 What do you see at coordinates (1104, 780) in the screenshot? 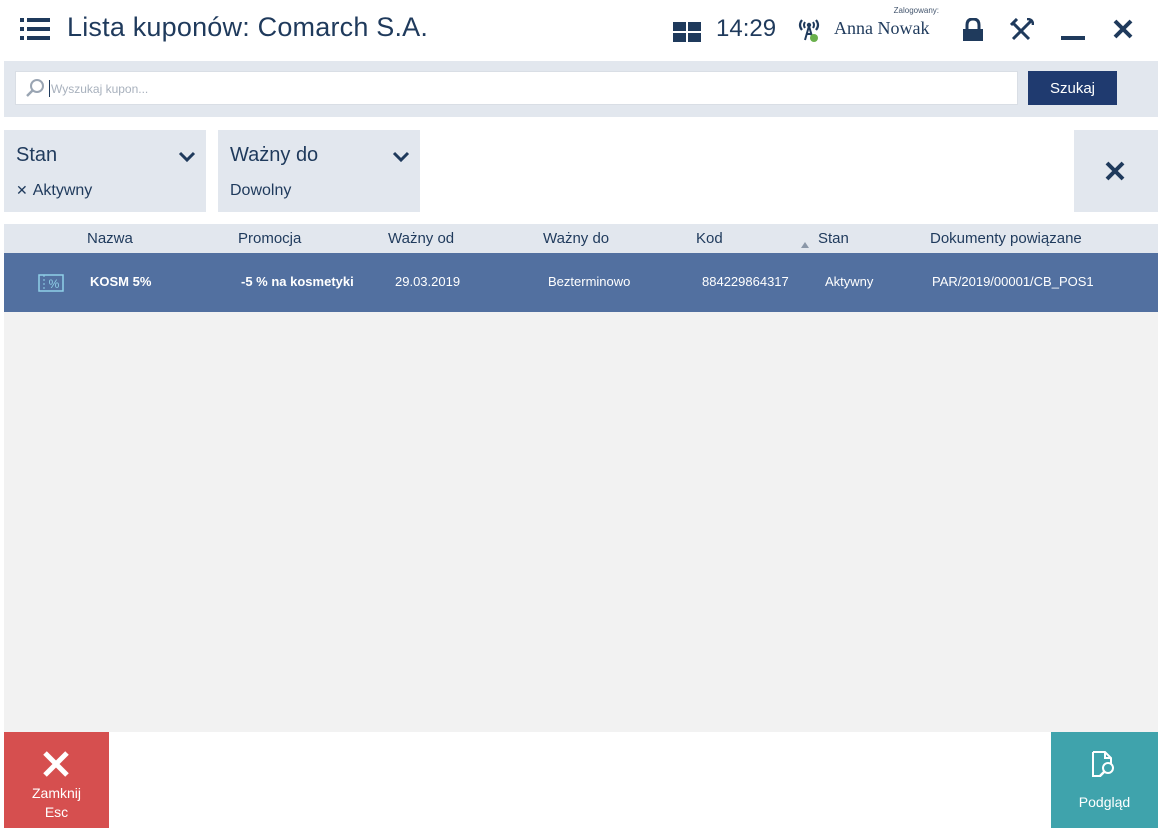
I see `preview-button: Podgląd` at bounding box center [1104, 780].